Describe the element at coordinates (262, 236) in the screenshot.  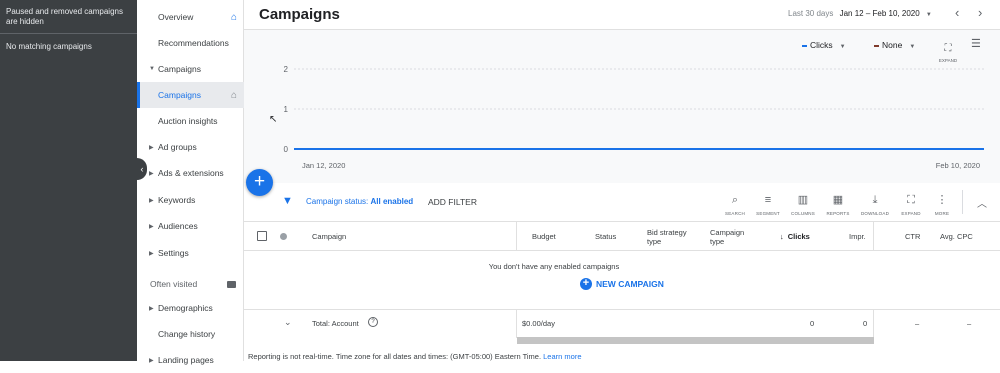
I see `select-all-checkbox` at that location.